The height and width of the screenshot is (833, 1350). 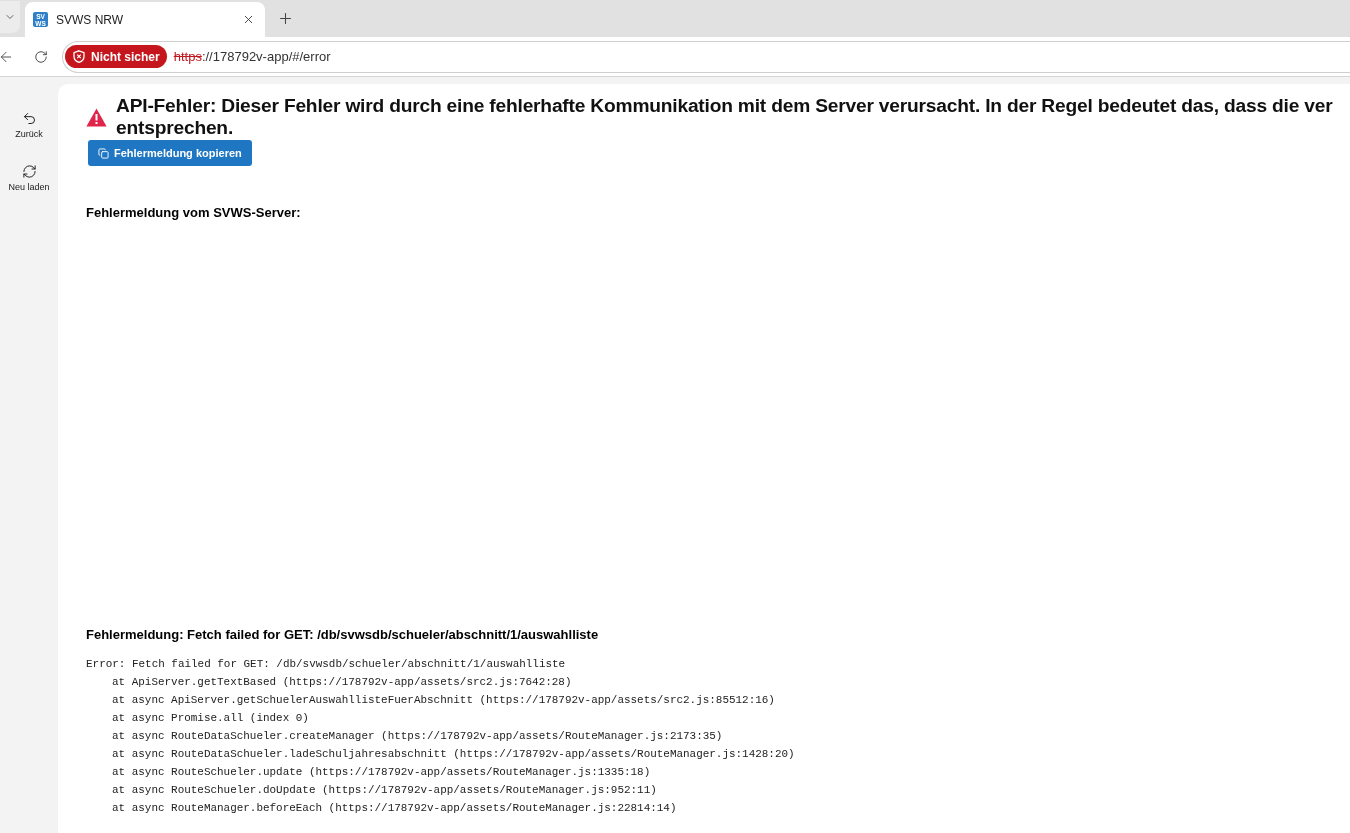 I want to click on url-text: ://178792v-app/#/error, so click(x=266, y=56).